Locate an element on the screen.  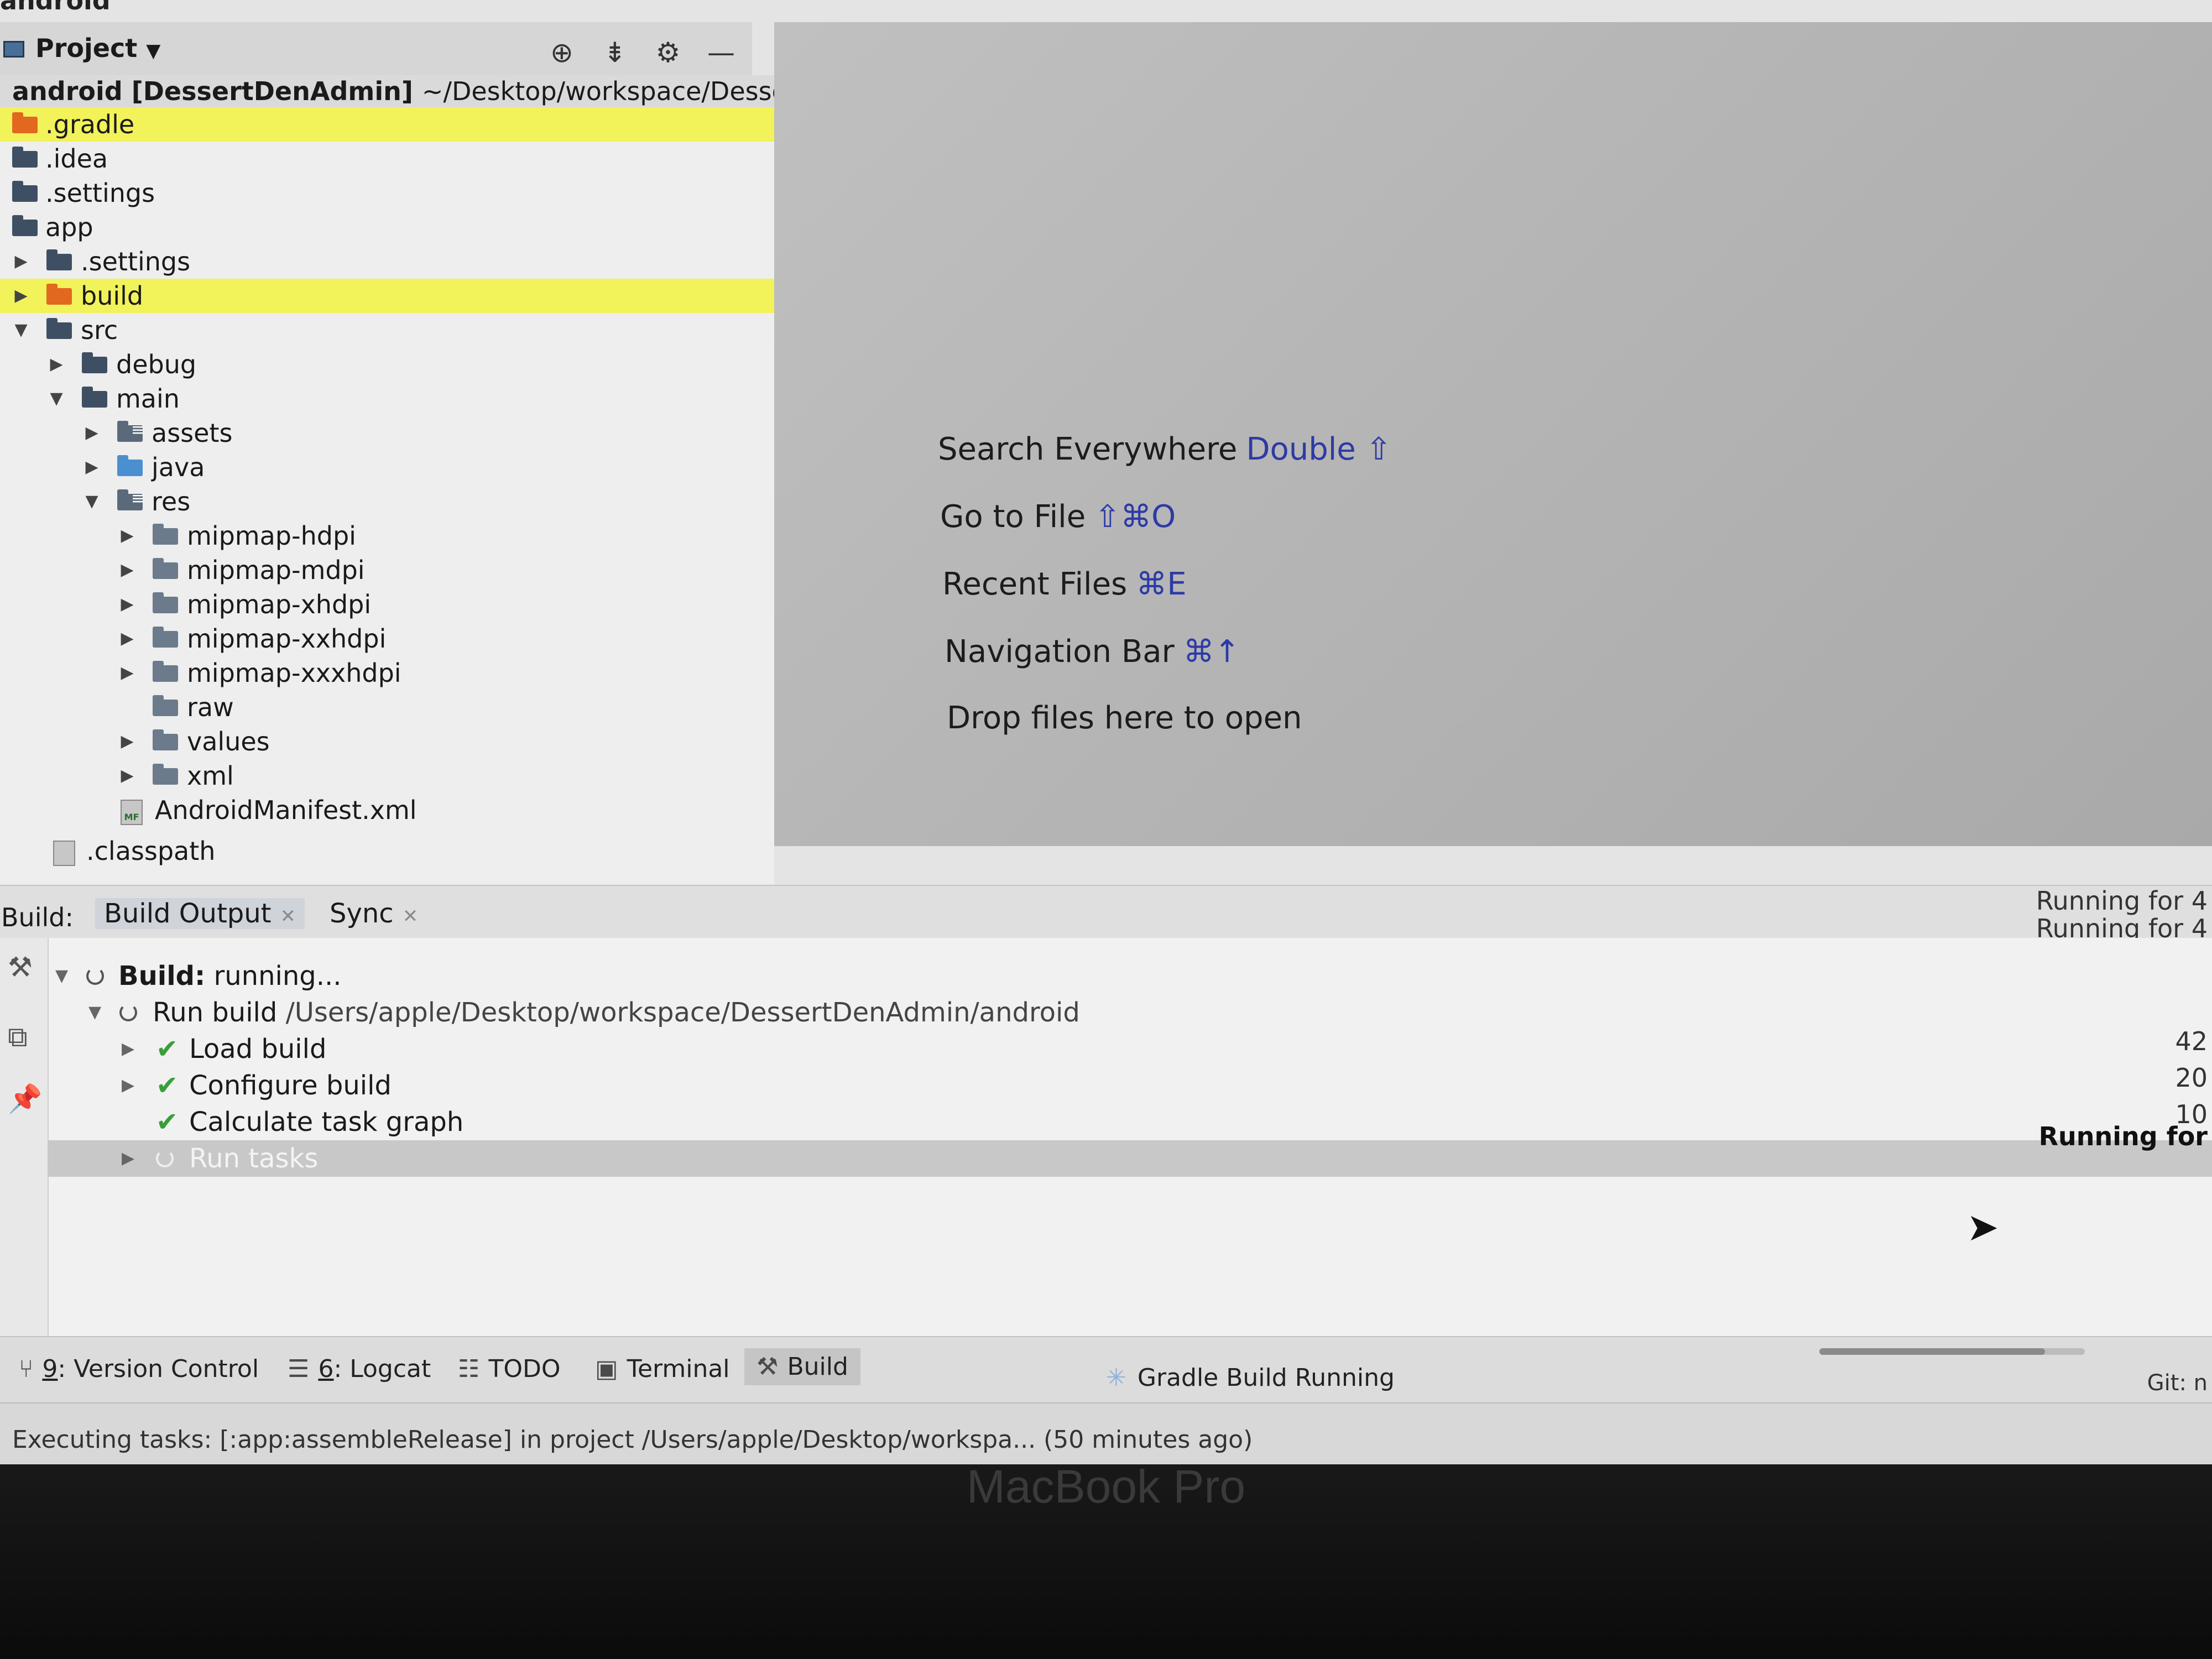
build-row-text: Run tasks is located at coordinates (254, 1159).